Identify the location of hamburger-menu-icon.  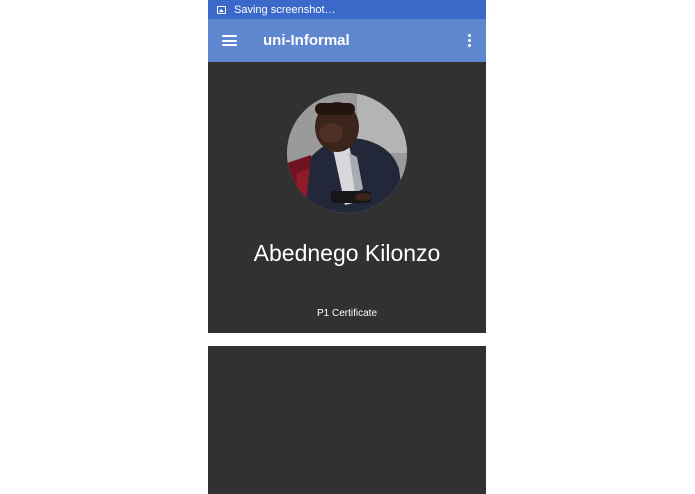
(229, 40).